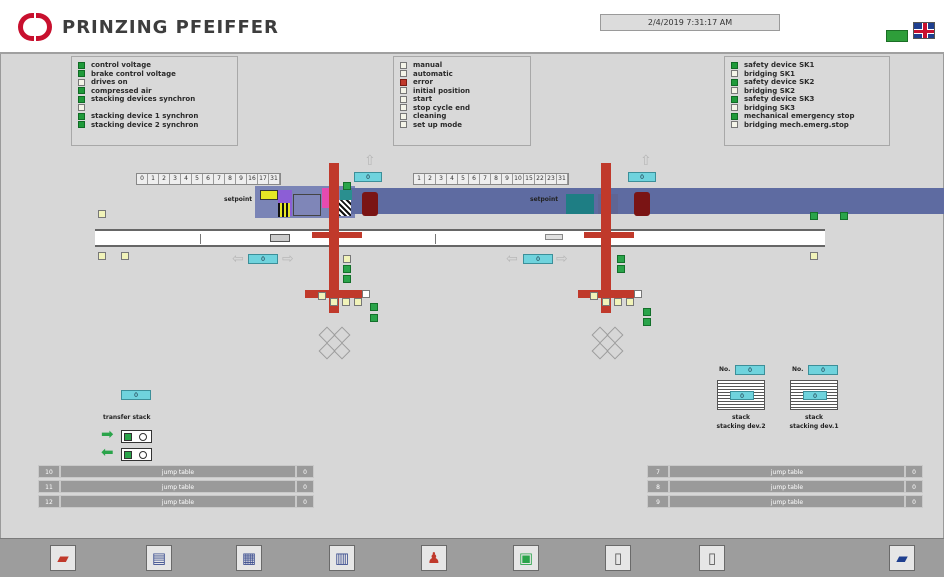 The height and width of the screenshot is (577, 944). Describe the element at coordinates (540, 179) in the screenshot. I see `slot-cell: 22` at that location.